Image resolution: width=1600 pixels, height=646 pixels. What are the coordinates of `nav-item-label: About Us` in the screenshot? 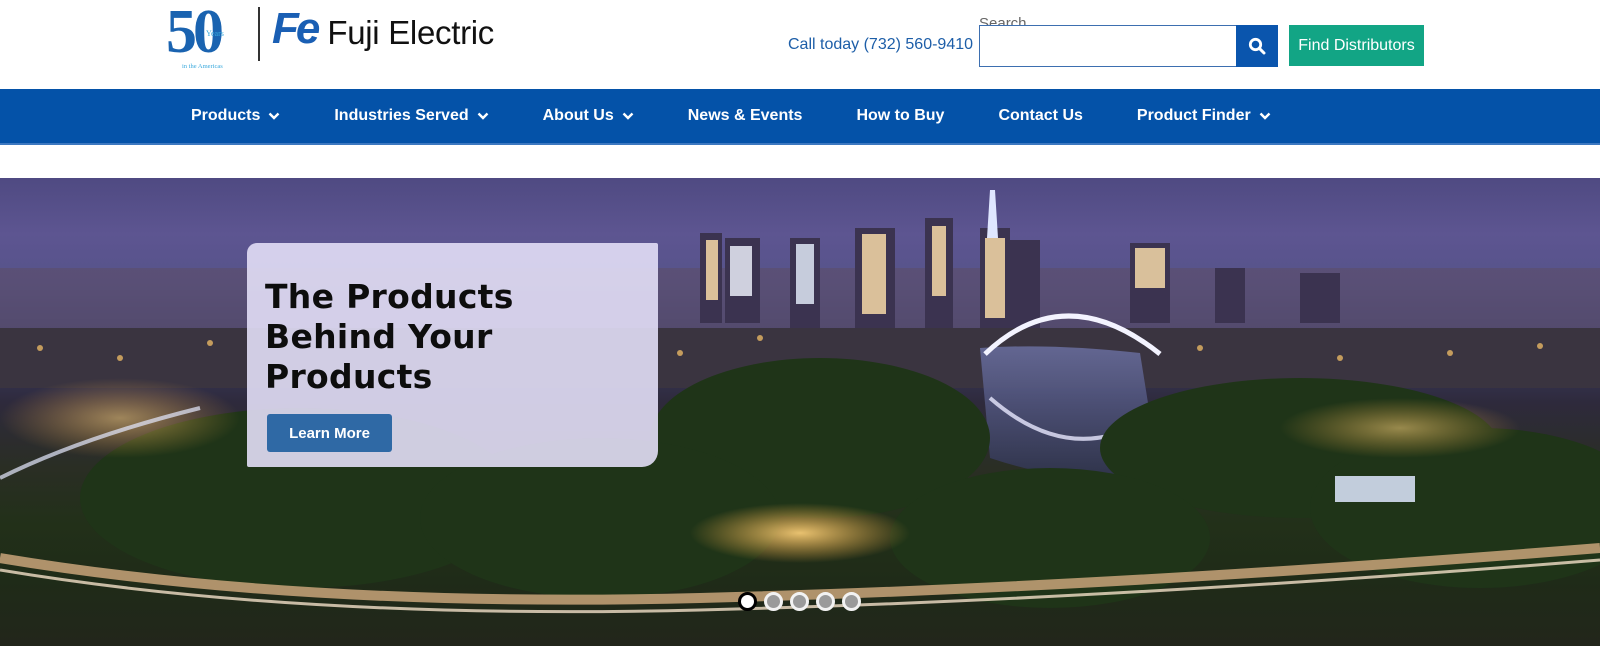 It's located at (578, 115).